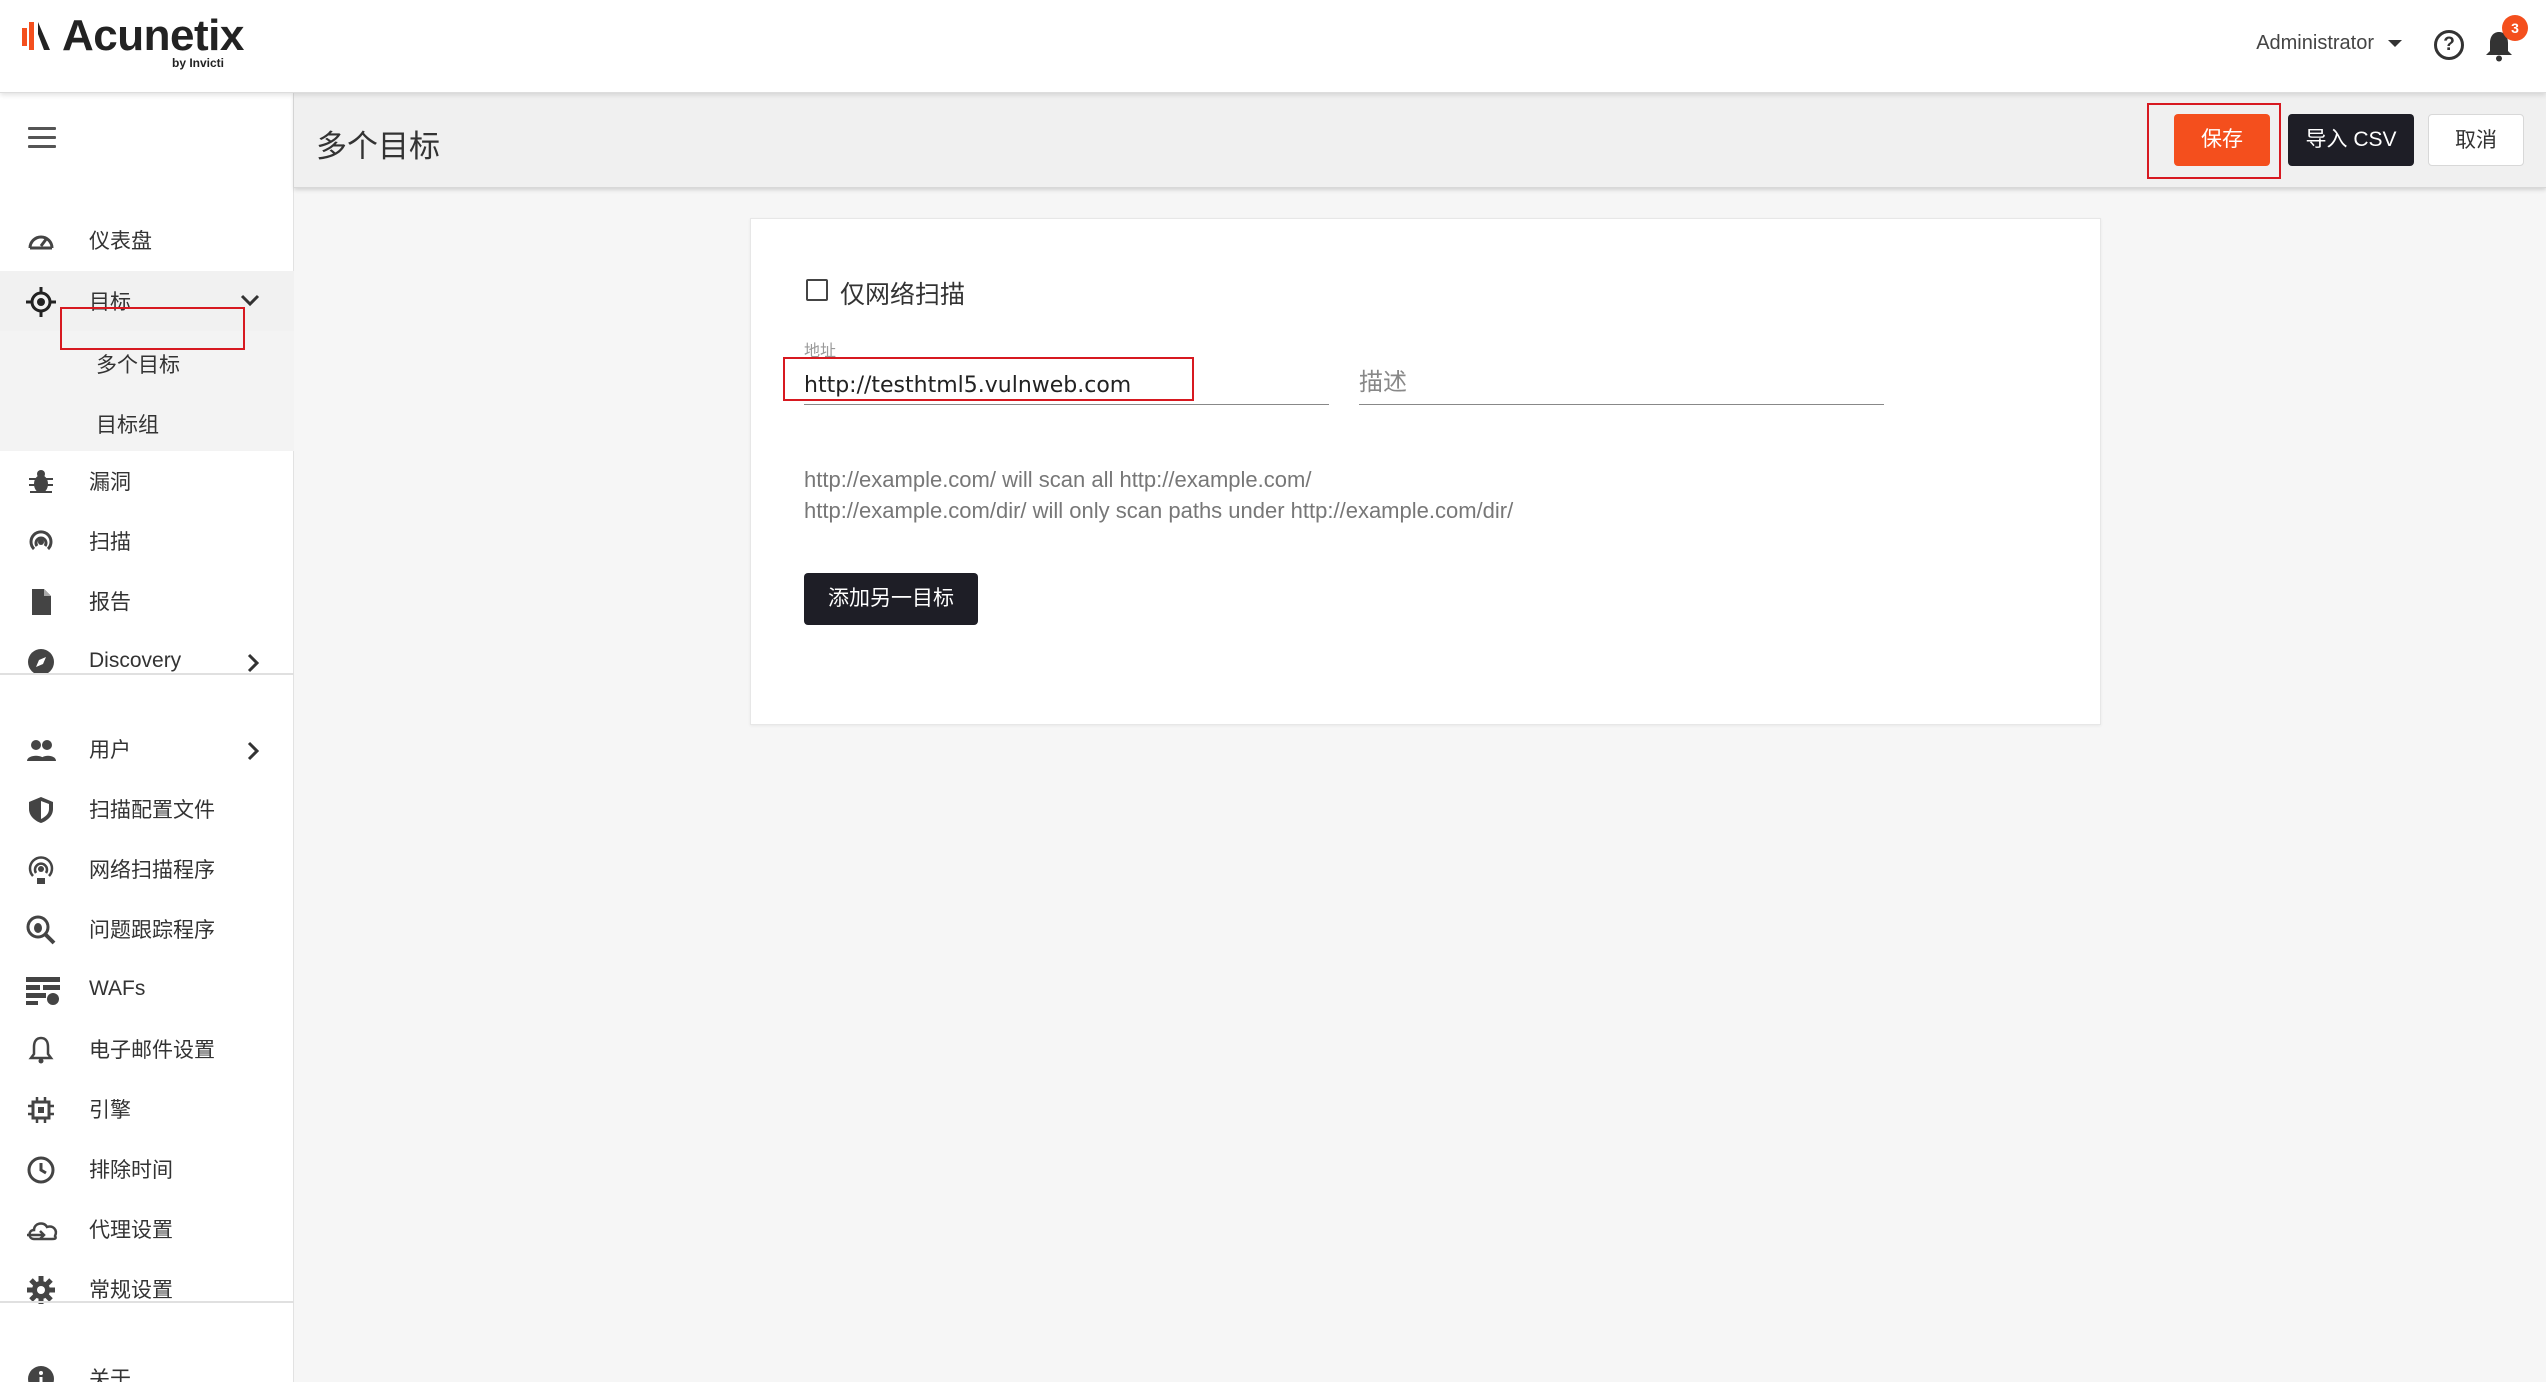 The height and width of the screenshot is (1382, 2546). I want to click on network-scanner-icon, so click(41, 870).